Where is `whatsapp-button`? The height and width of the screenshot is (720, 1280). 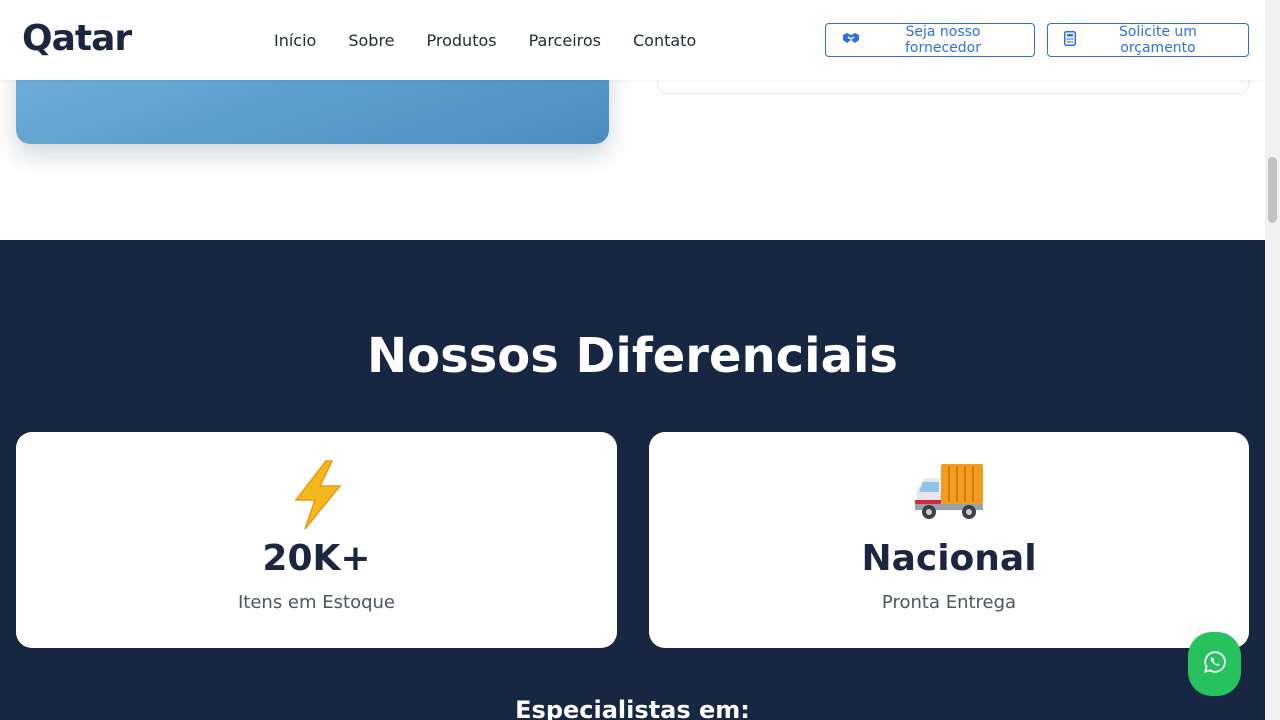
whatsapp-button is located at coordinates (1214, 664).